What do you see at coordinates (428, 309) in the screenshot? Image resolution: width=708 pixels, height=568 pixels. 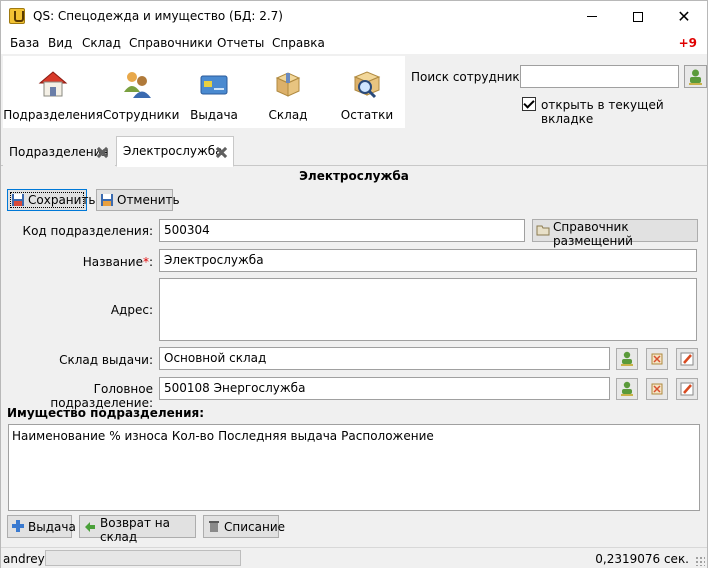 I see `address-textarea` at bounding box center [428, 309].